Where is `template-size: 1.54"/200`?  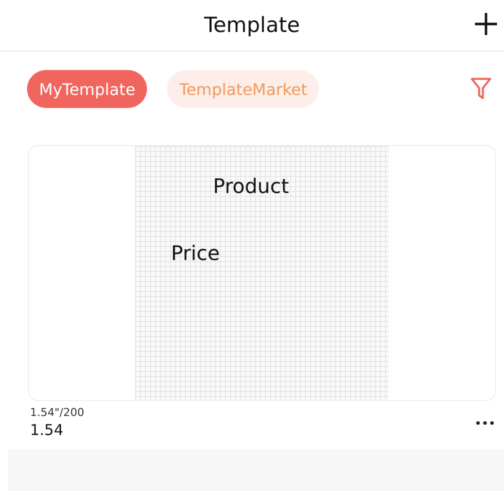
template-size: 1.54"/200 is located at coordinates (57, 412).